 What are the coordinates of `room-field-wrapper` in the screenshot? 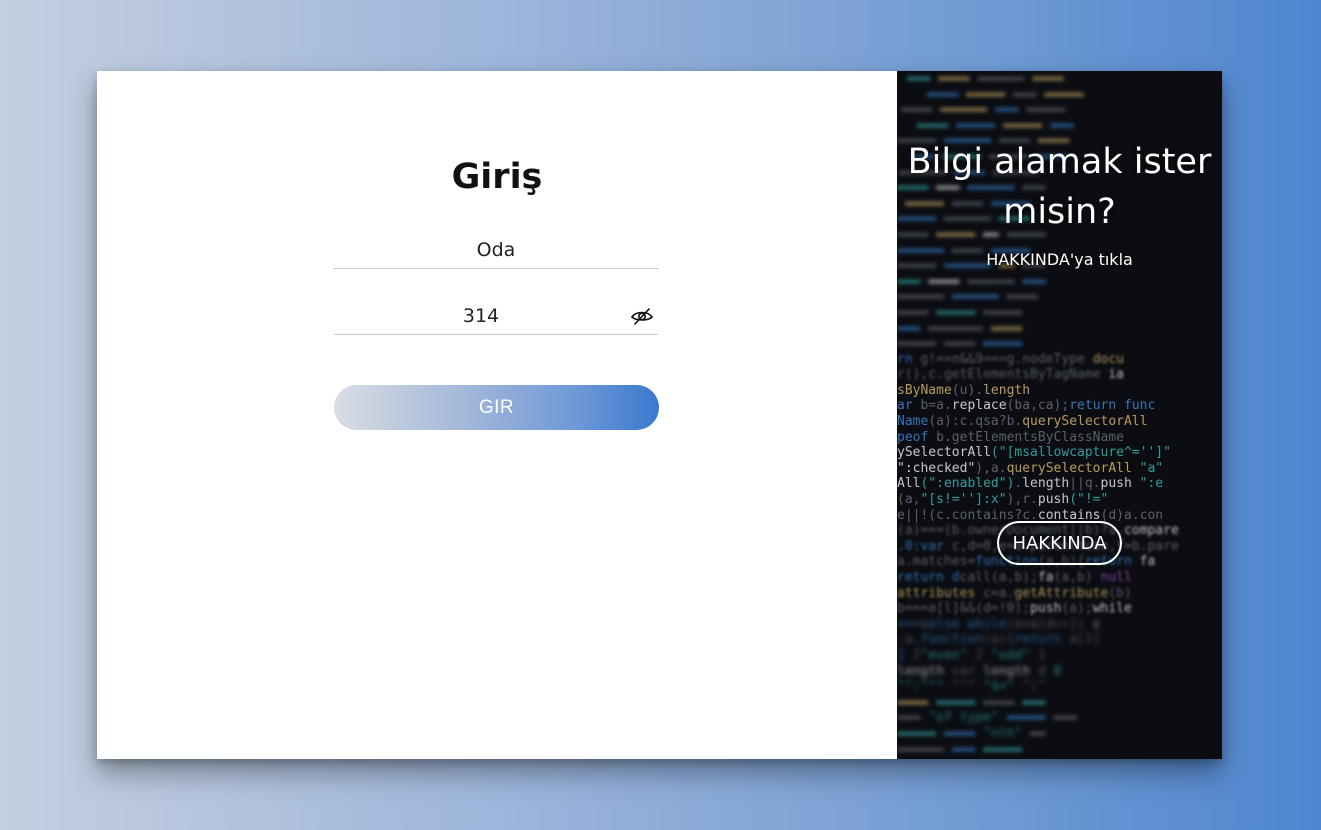 It's located at (496, 250).